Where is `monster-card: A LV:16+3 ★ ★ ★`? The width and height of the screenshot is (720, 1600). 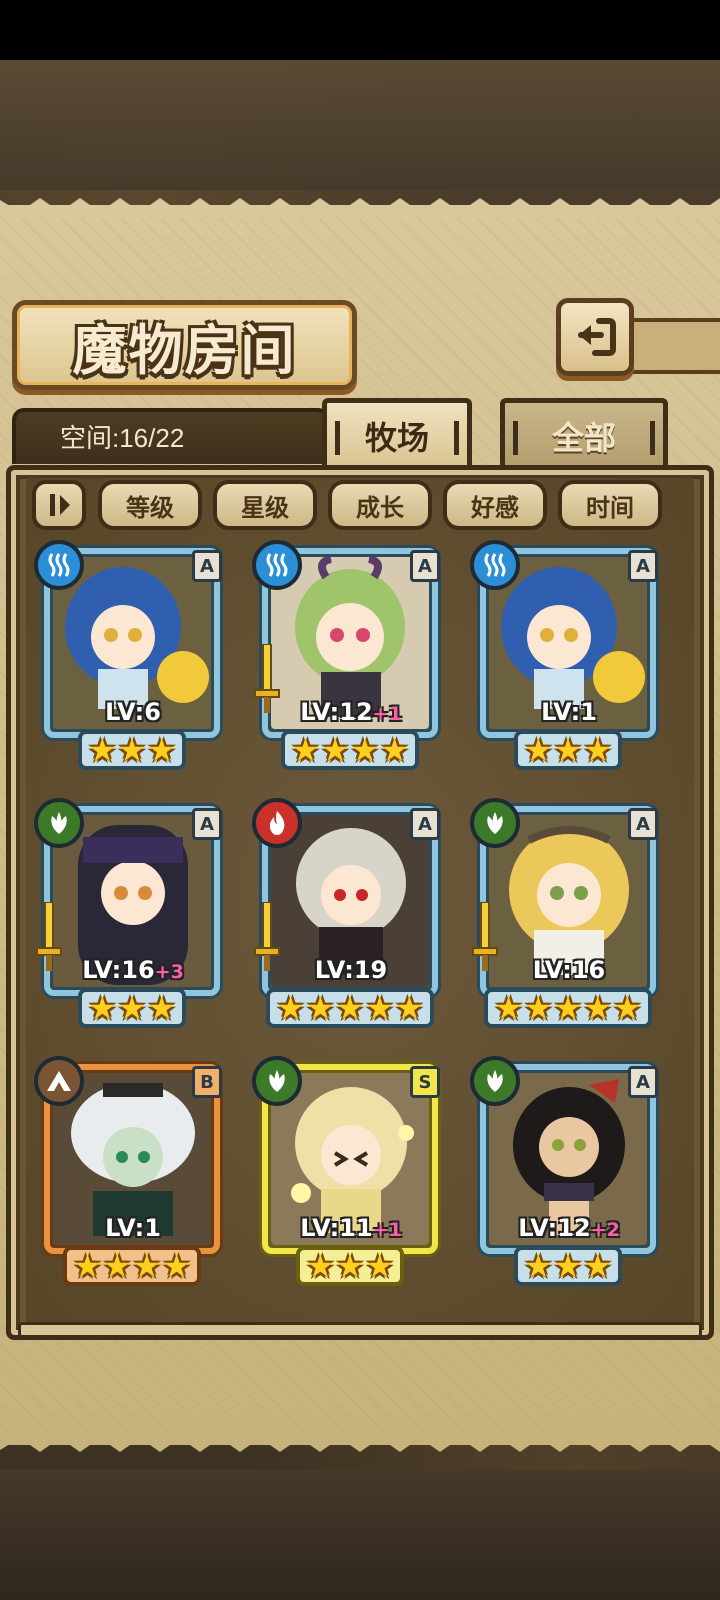 monster-card: A LV:16+3 ★ ★ ★ is located at coordinates (132, 913).